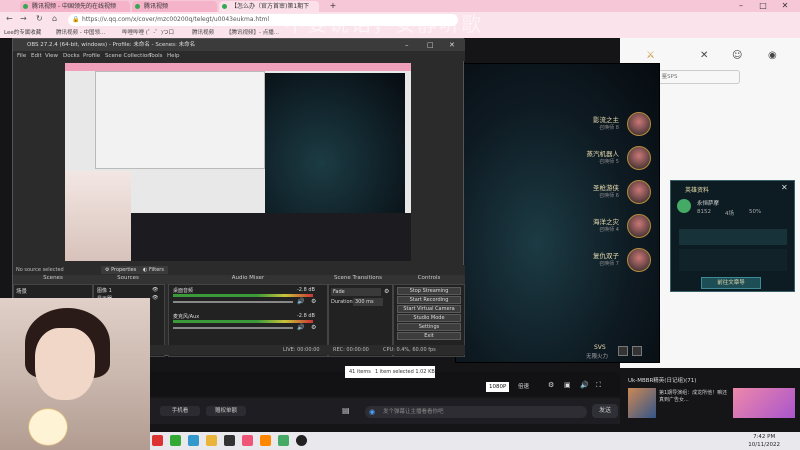  Describe the element at coordinates (180, 411) in the screenshot. I see `phone-watch-button: 手机看` at that location.